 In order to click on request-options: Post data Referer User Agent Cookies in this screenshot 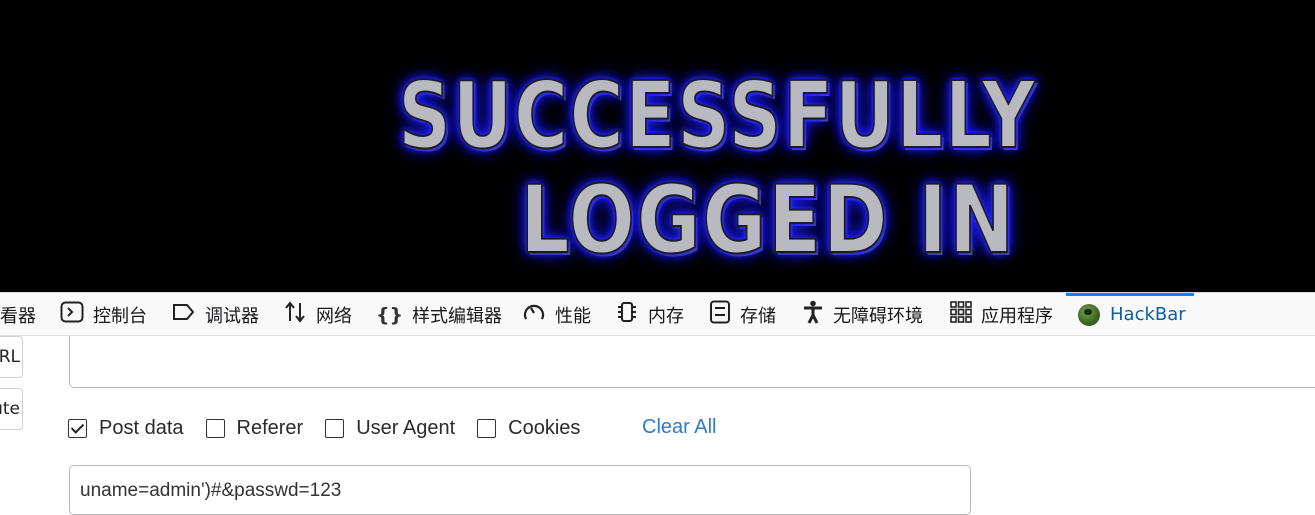, I will do `click(335, 428)`.